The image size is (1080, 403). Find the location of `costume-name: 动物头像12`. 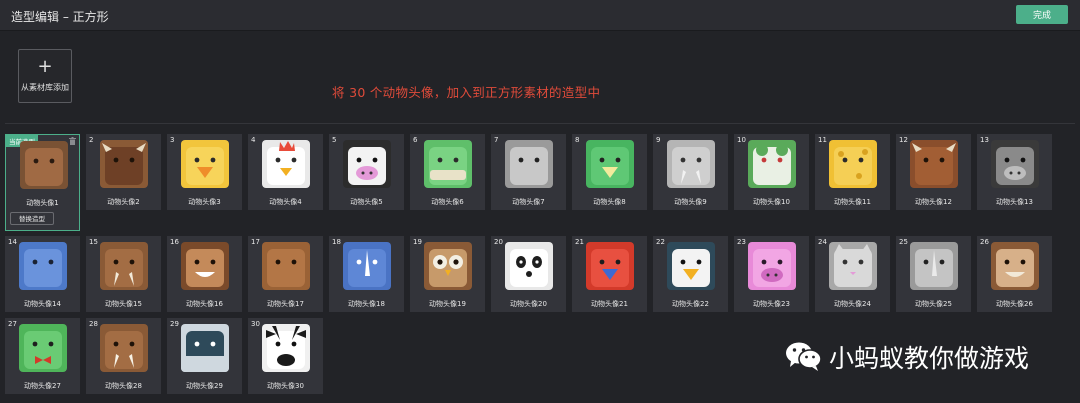

costume-name: 动物头像12 is located at coordinates (933, 202).